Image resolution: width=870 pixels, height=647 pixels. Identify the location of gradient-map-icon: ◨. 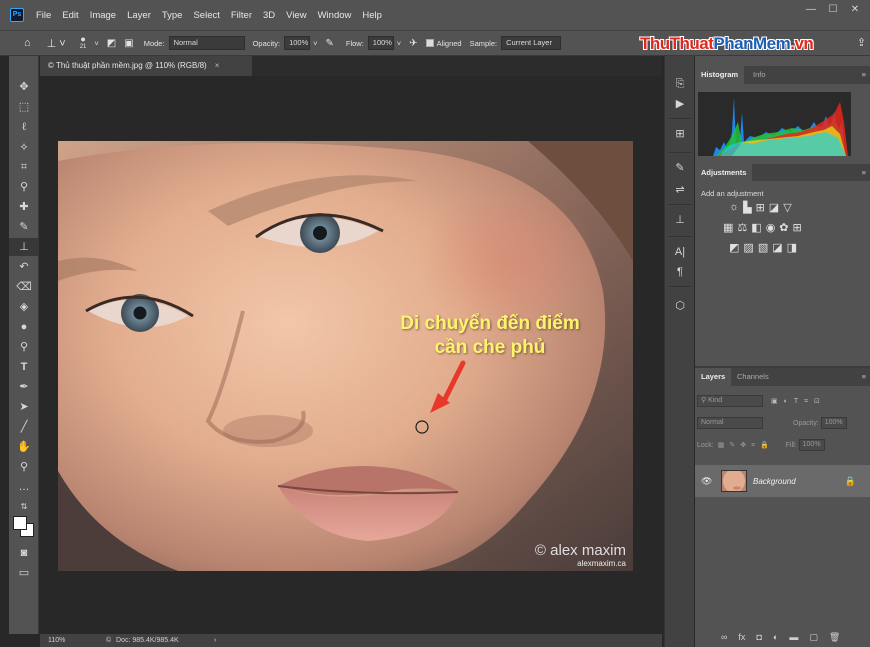
(792, 247).